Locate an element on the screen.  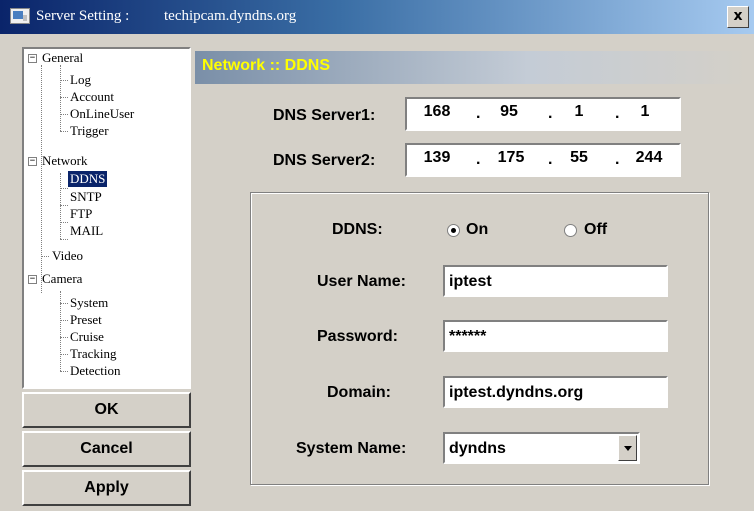
tree-item-detection: Detection is located at coordinates (95, 371).